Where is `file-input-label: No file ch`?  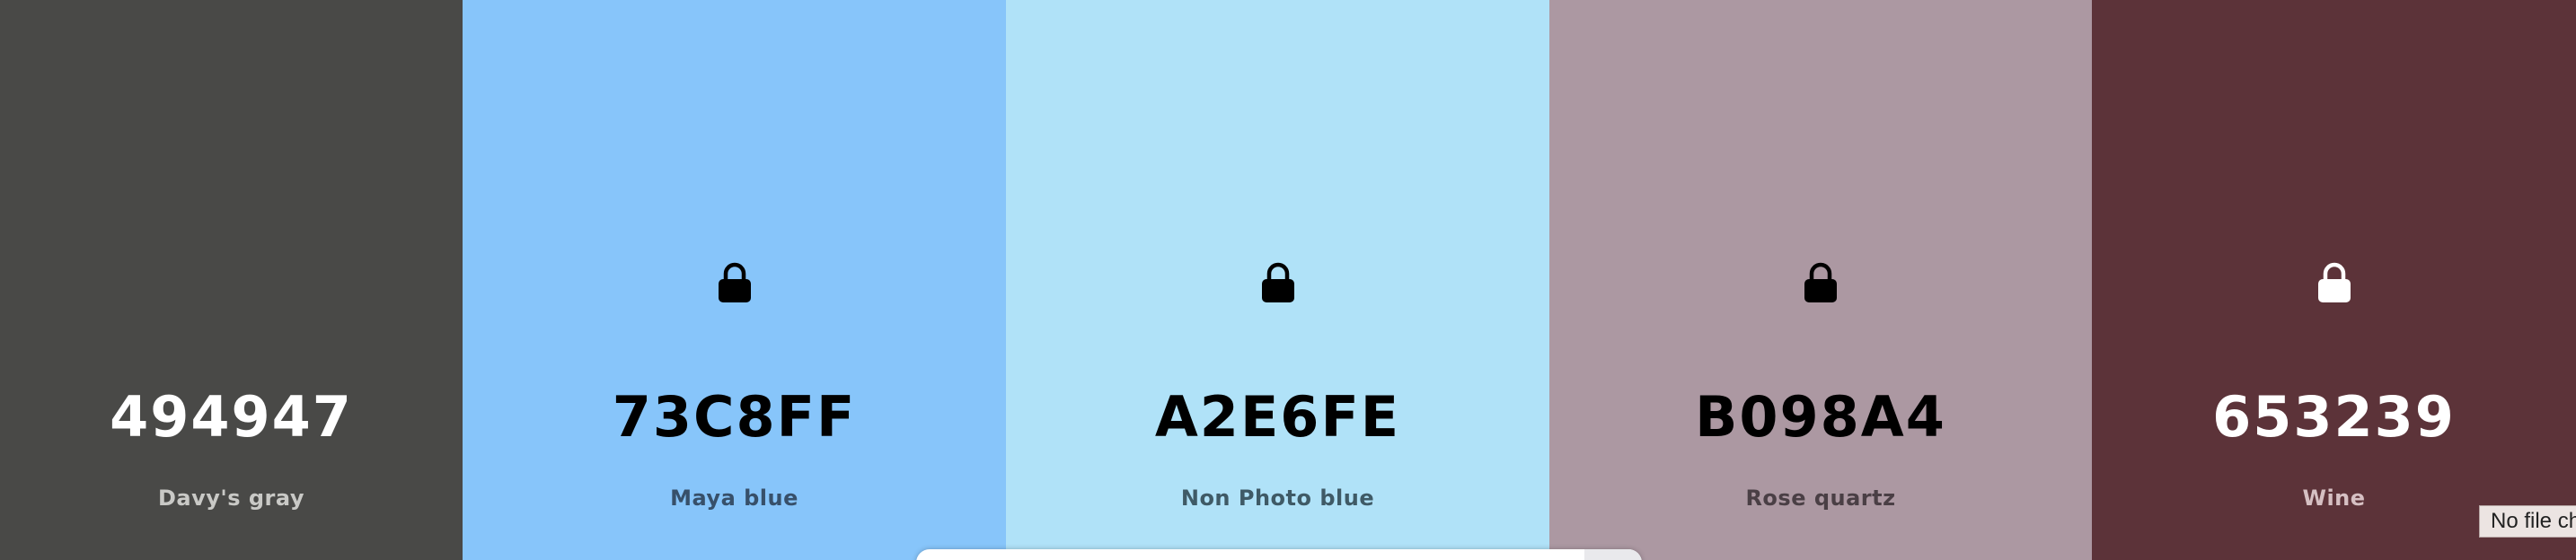
file-input-label: No file ch is located at coordinates (2527, 521).